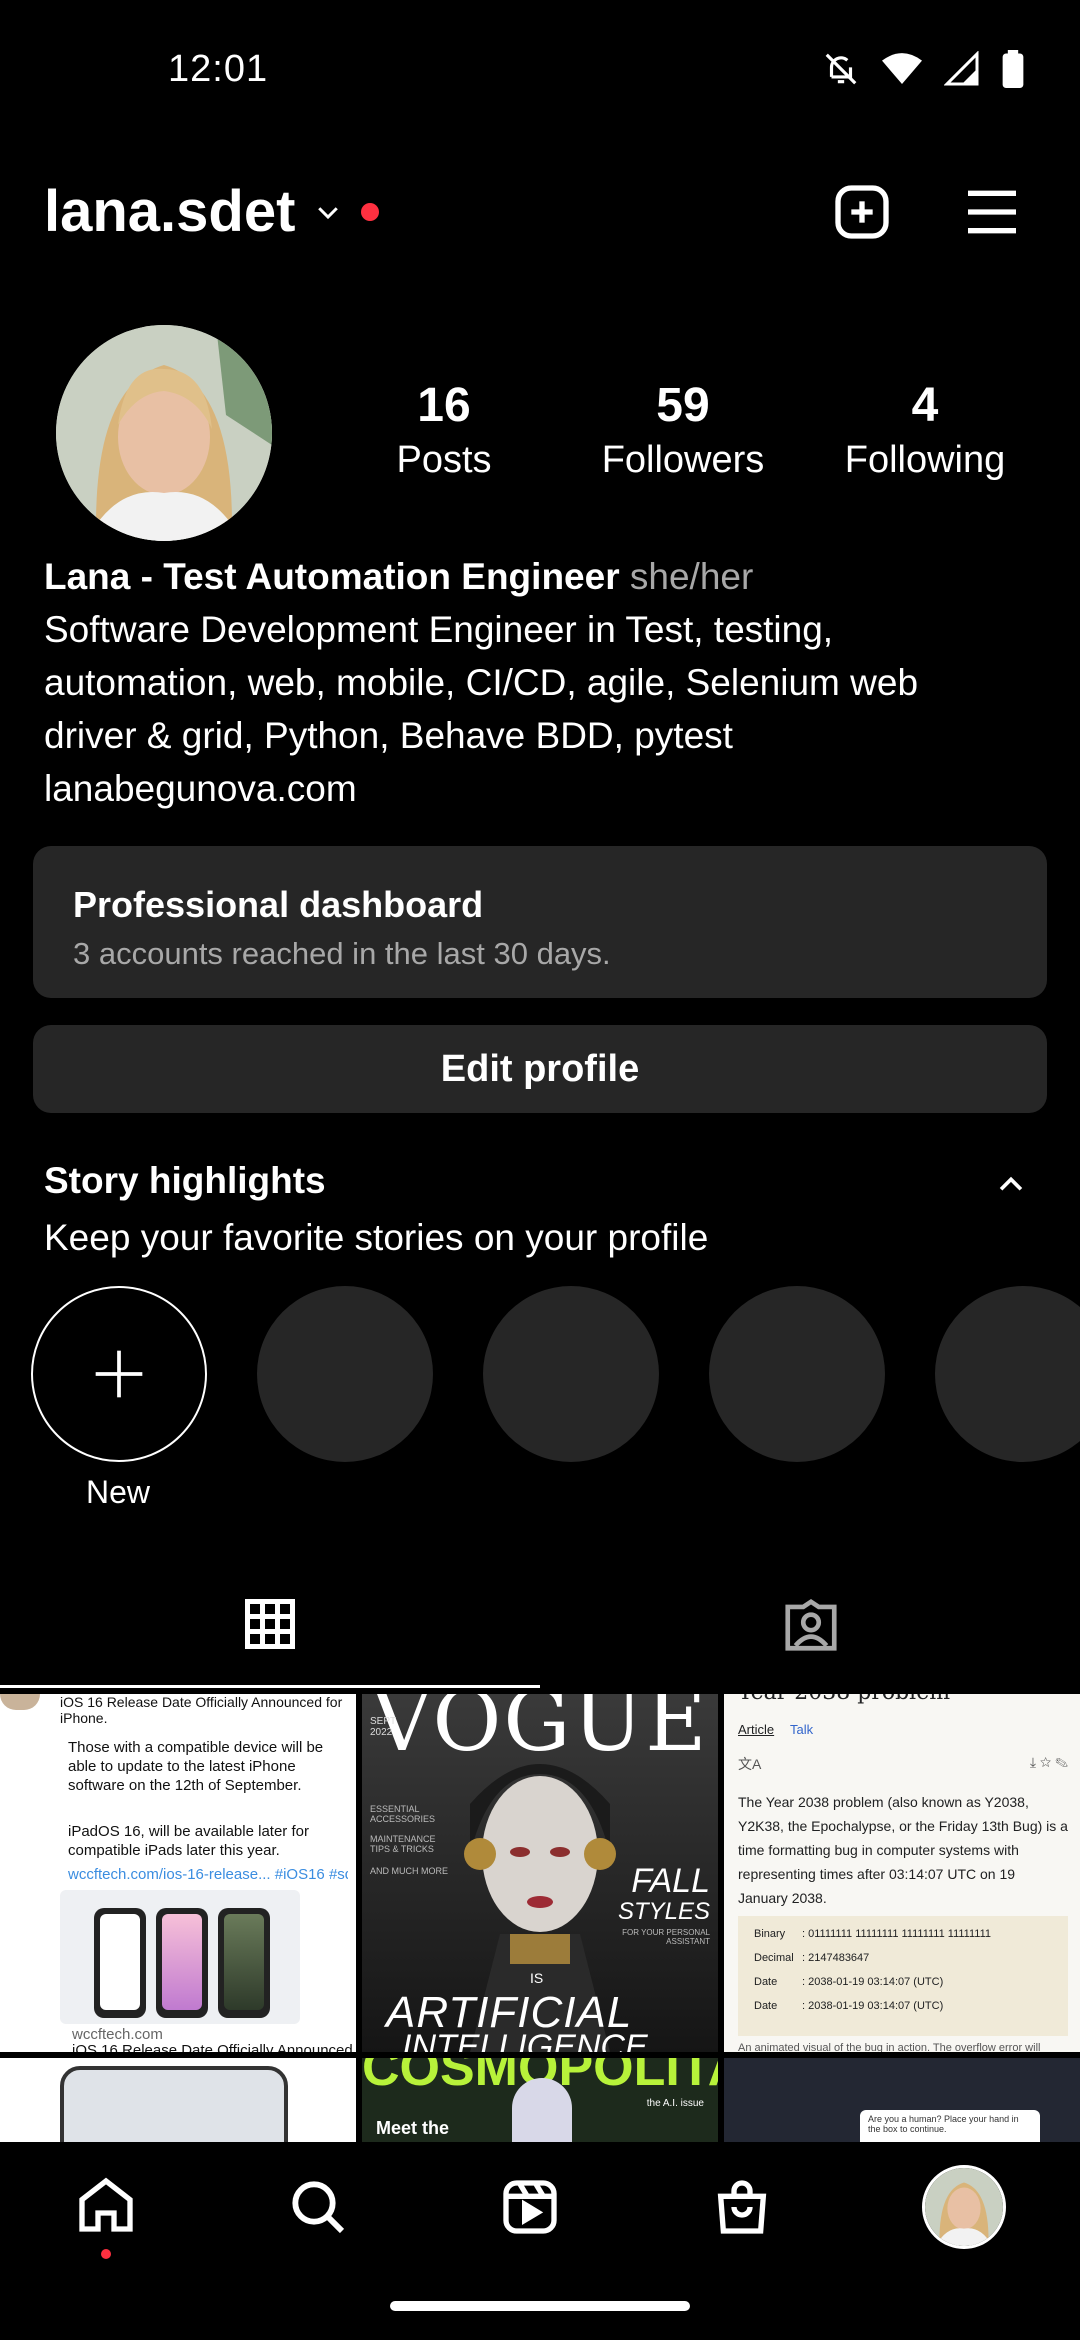  What do you see at coordinates (212, 2047) in the screenshot?
I see `post-text: iOS 16 Release Date Officially Announced` at bounding box center [212, 2047].